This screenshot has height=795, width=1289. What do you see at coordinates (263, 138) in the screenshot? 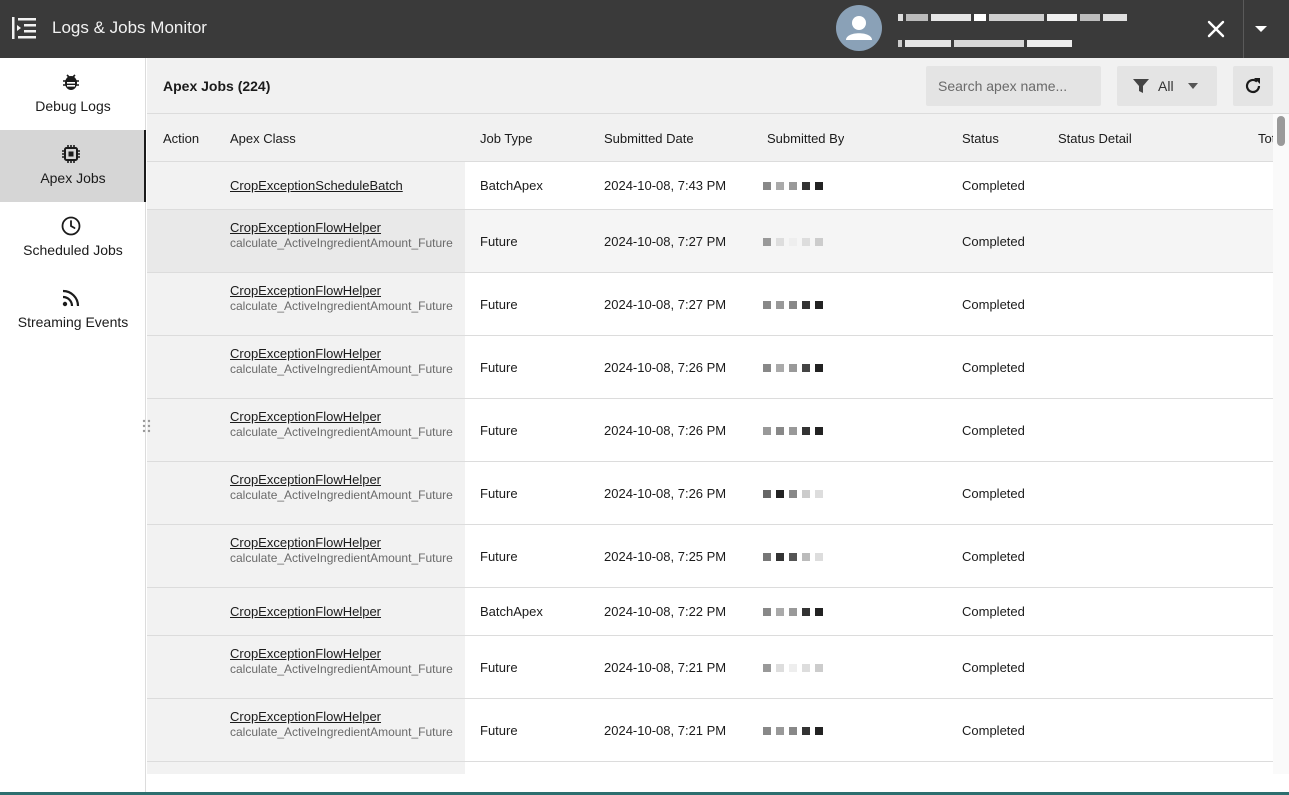
I see `column-header-apex-class: Apex Class` at bounding box center [263, 138].